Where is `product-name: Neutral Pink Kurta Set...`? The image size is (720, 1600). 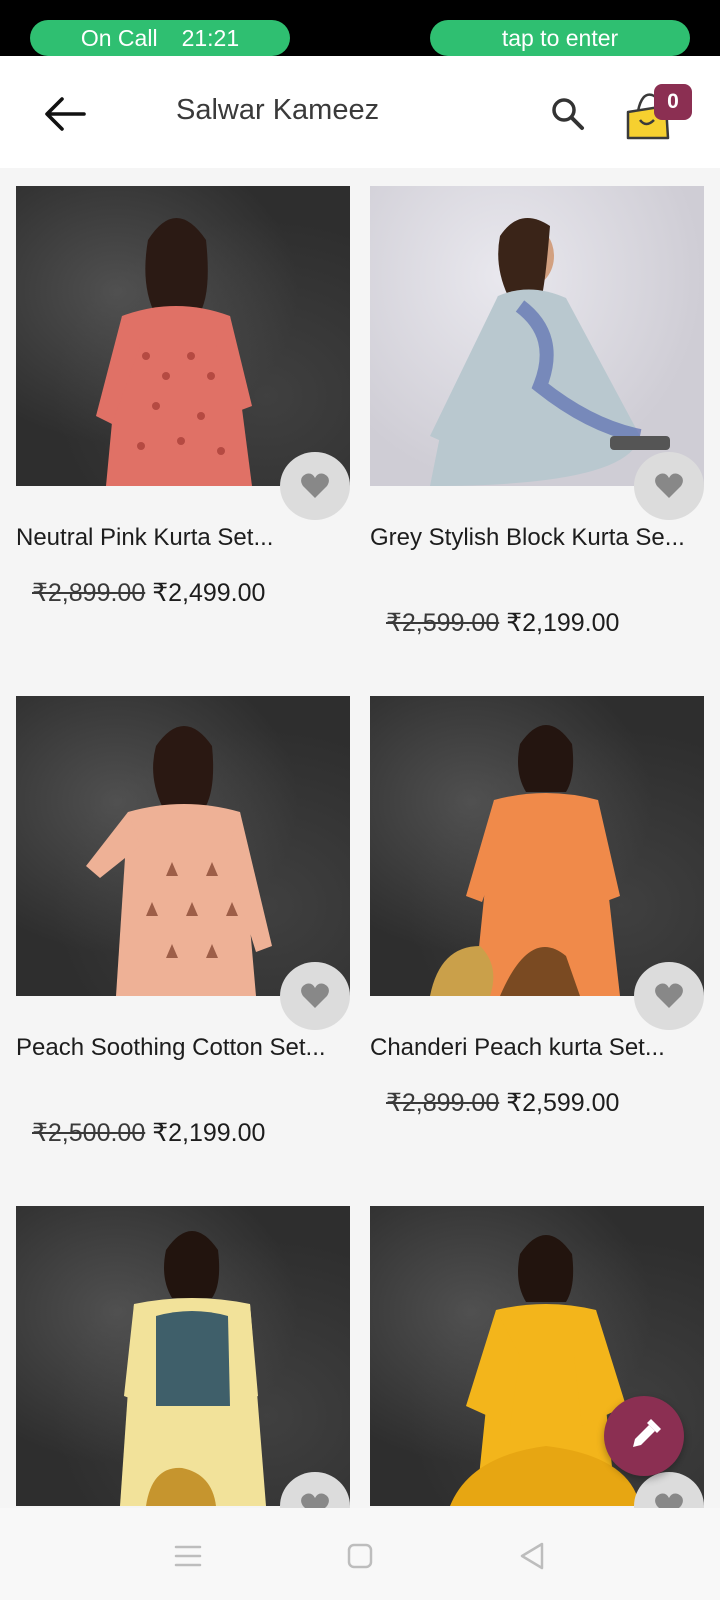
product-name: Neutral Pink Kurta Set... is located at coordinates (183, 537).